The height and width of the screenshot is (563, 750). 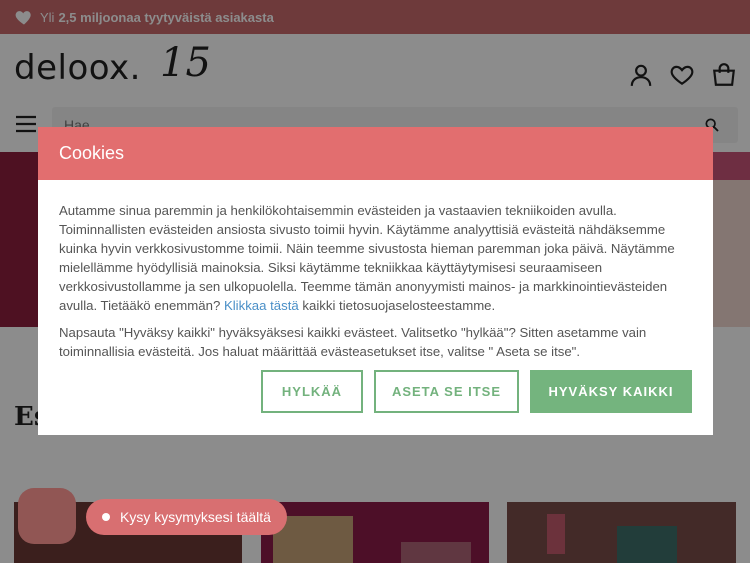 I want to click on custom-settings-button: ASETA SE ITSE, so click(x=446, y=391).